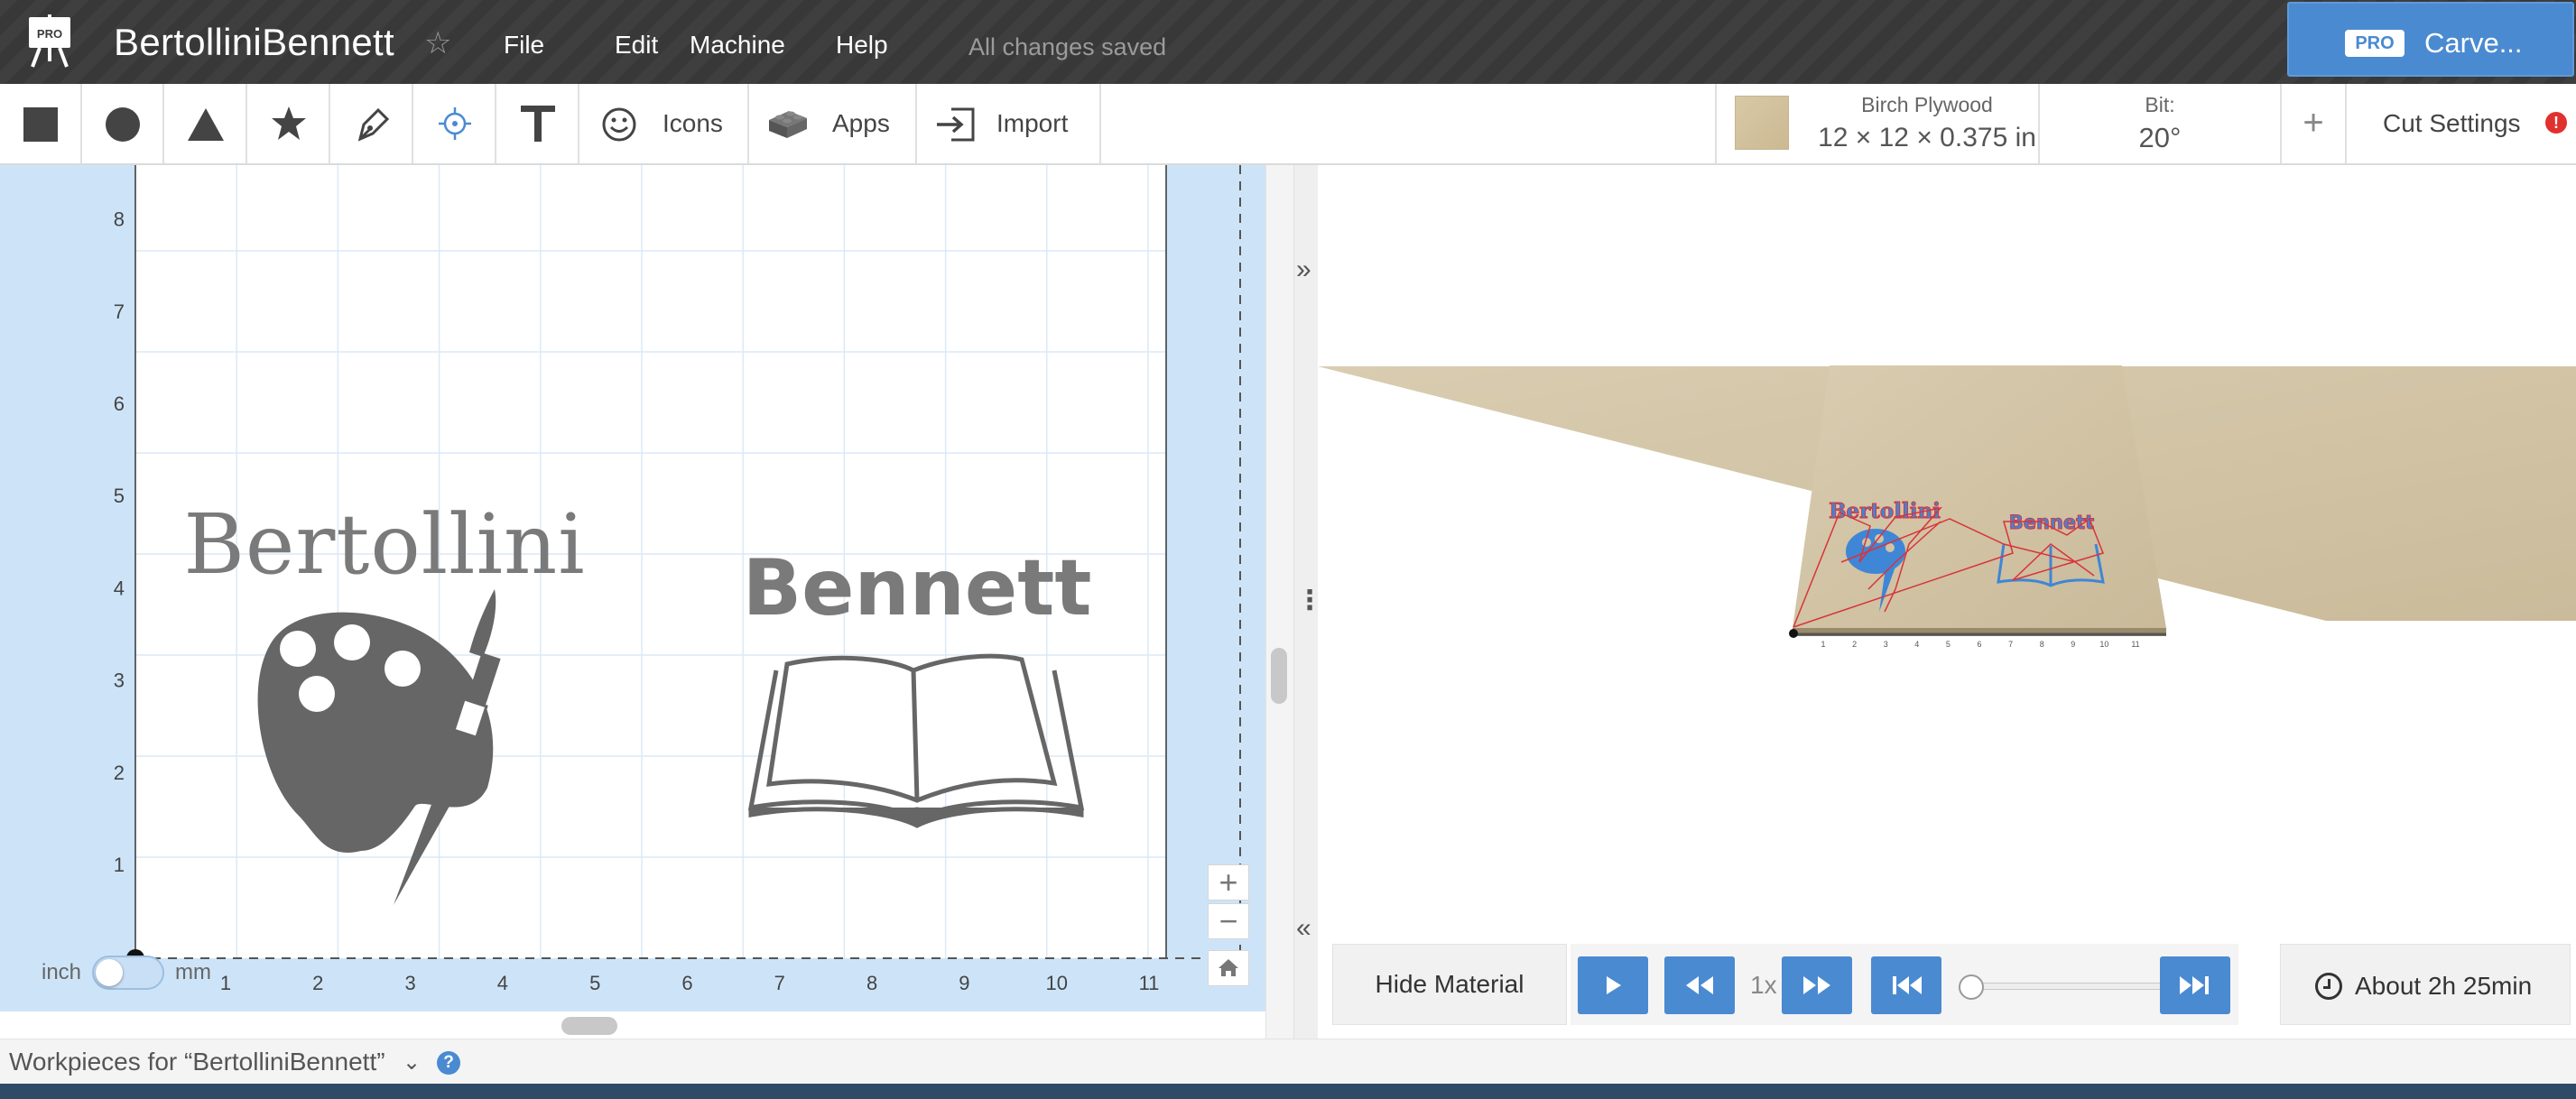 The width and height of the screenshot is (2576, 1099). What do you see at coordinates (1927, 104) in the screenshot?
I see `material-name: Birch Plywood` at bounding box center [1927, 104].